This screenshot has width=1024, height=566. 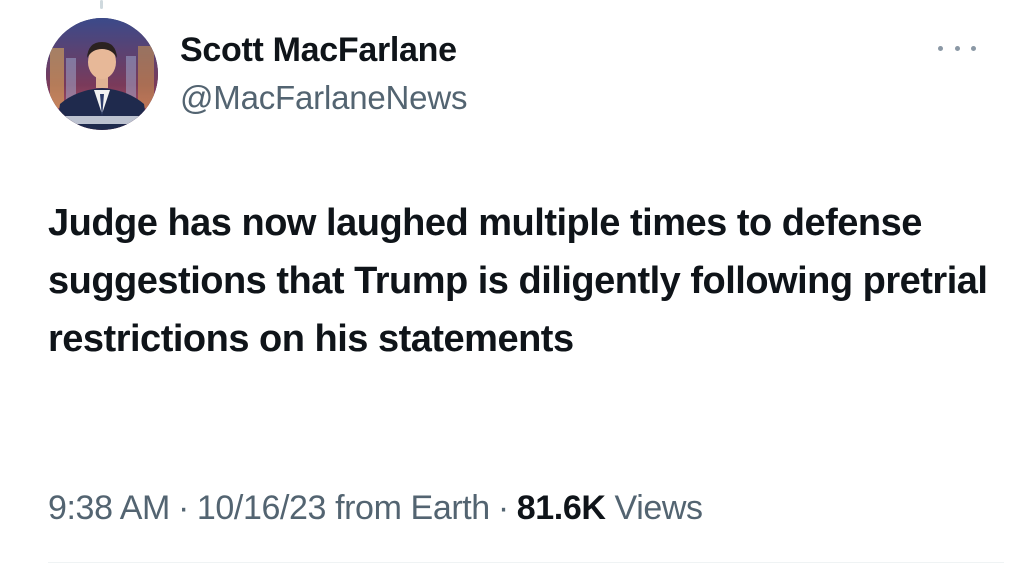 I want to click on avatar, so click(x=102, y=74).